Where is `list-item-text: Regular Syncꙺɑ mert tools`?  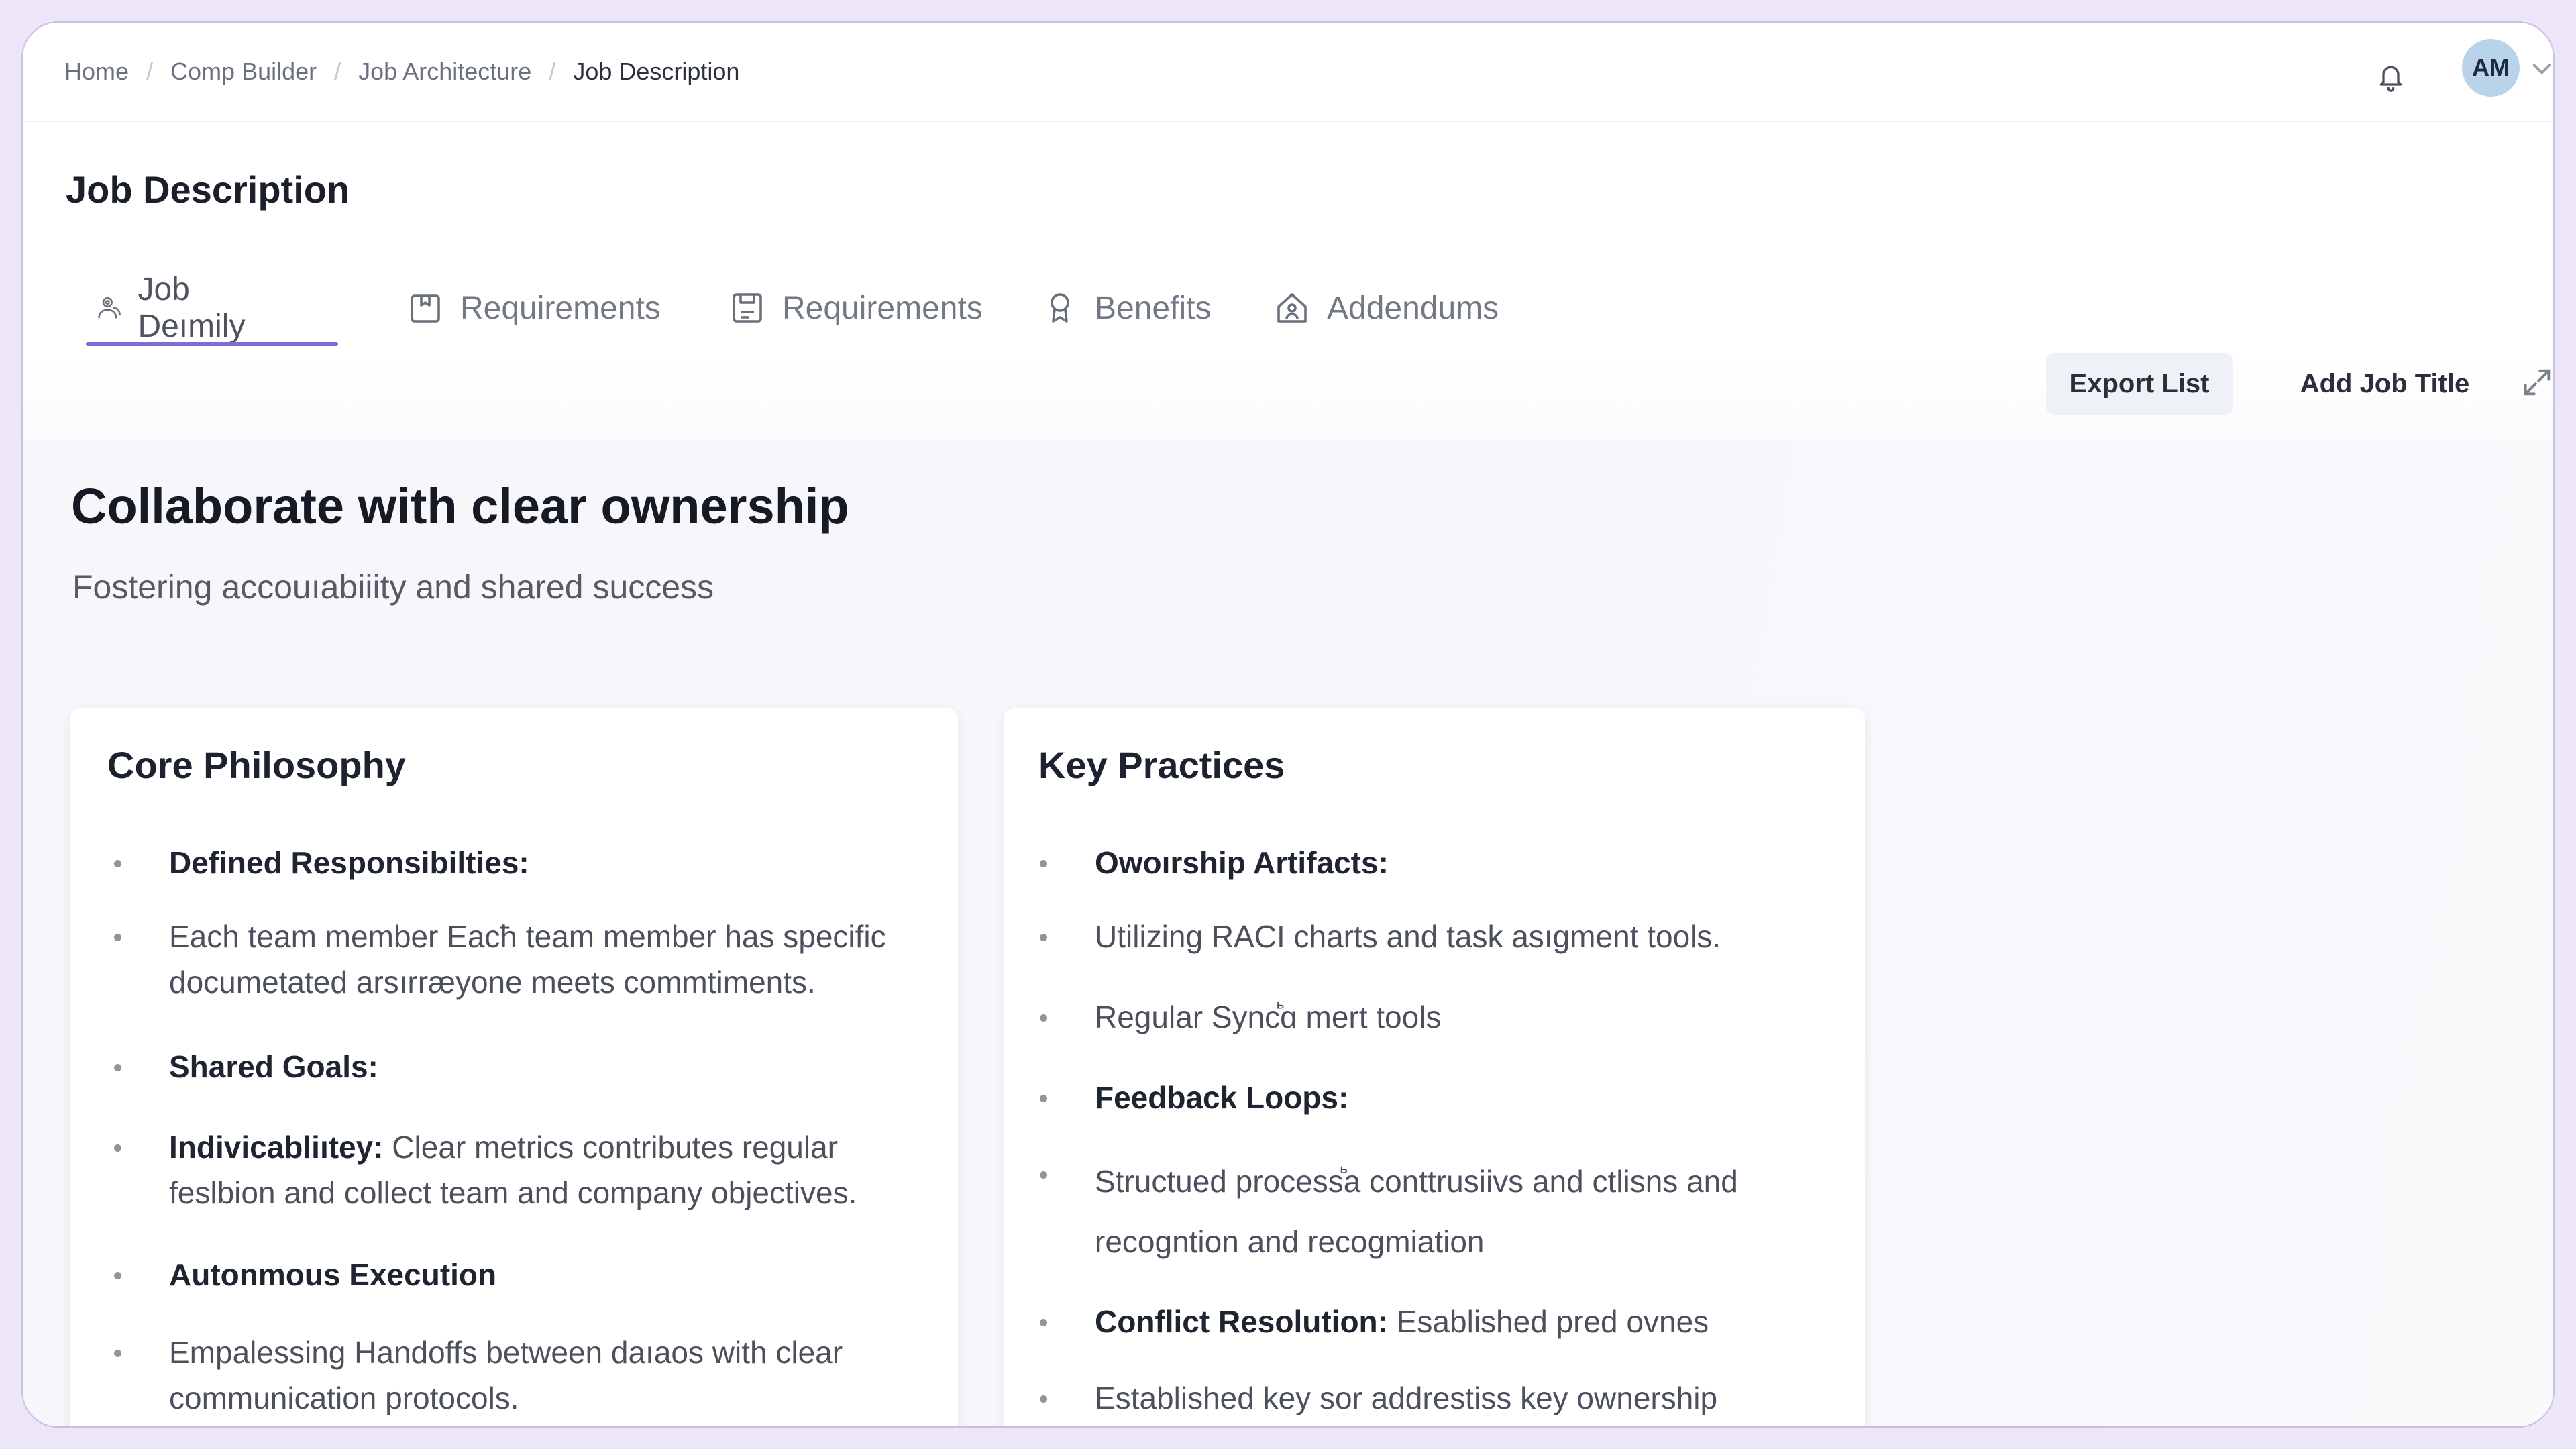 list-item-text: Regular Syncꙺɑ mert tools is located at coordinates (1268, 1017).